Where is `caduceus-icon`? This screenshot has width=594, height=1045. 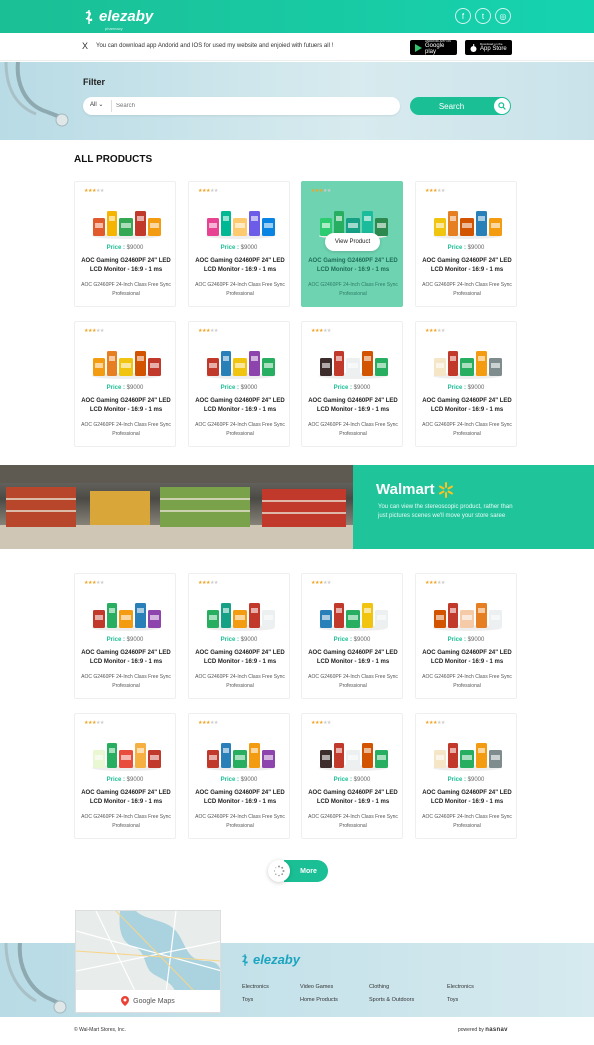 caduceus-icon is located at coordinates (245, 959).